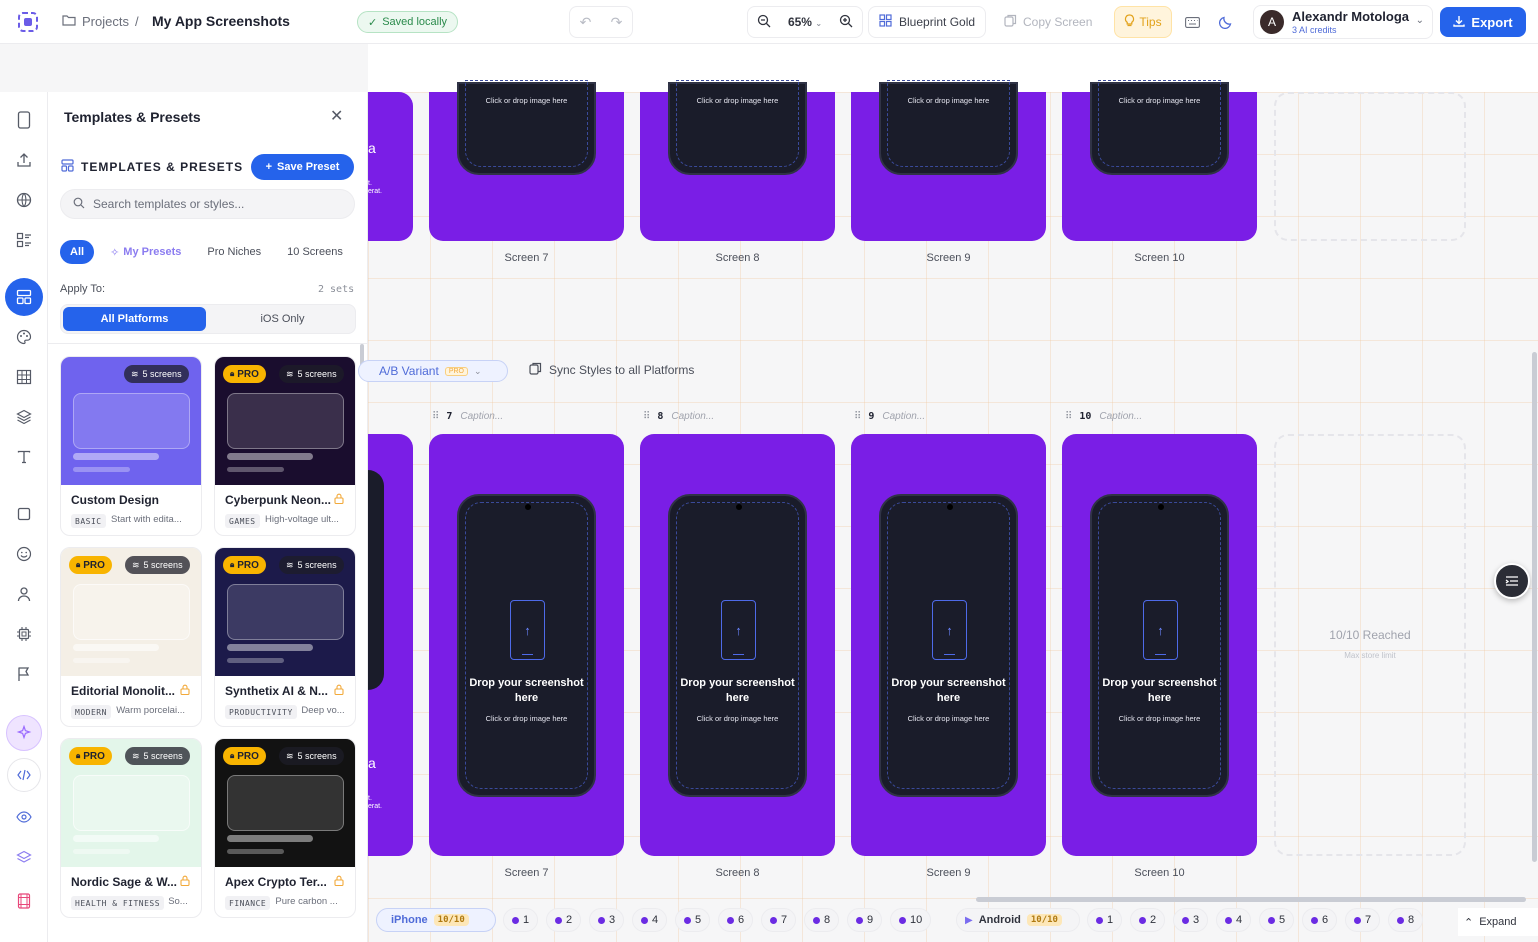  What do you see at coordinates (846, 22) in the screenshot?
I see `zoom-in-icon` at bounding box center [846, 22].